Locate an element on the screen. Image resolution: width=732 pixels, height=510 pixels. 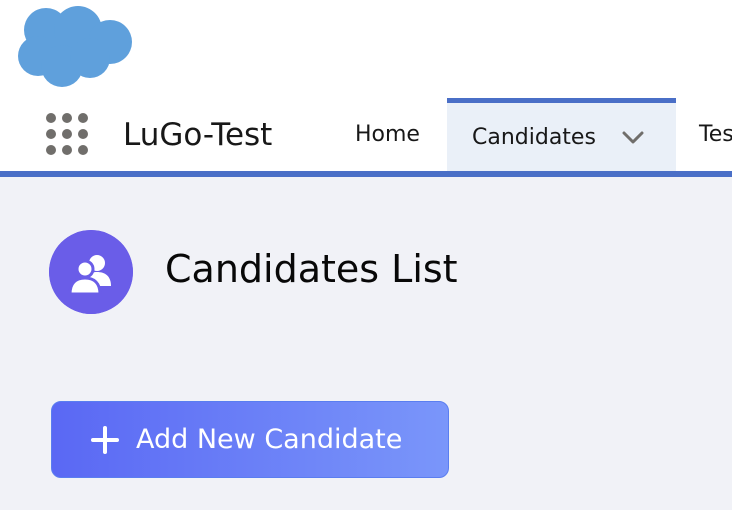
tab-test-label: Tes is located at coordinates (715, 134).